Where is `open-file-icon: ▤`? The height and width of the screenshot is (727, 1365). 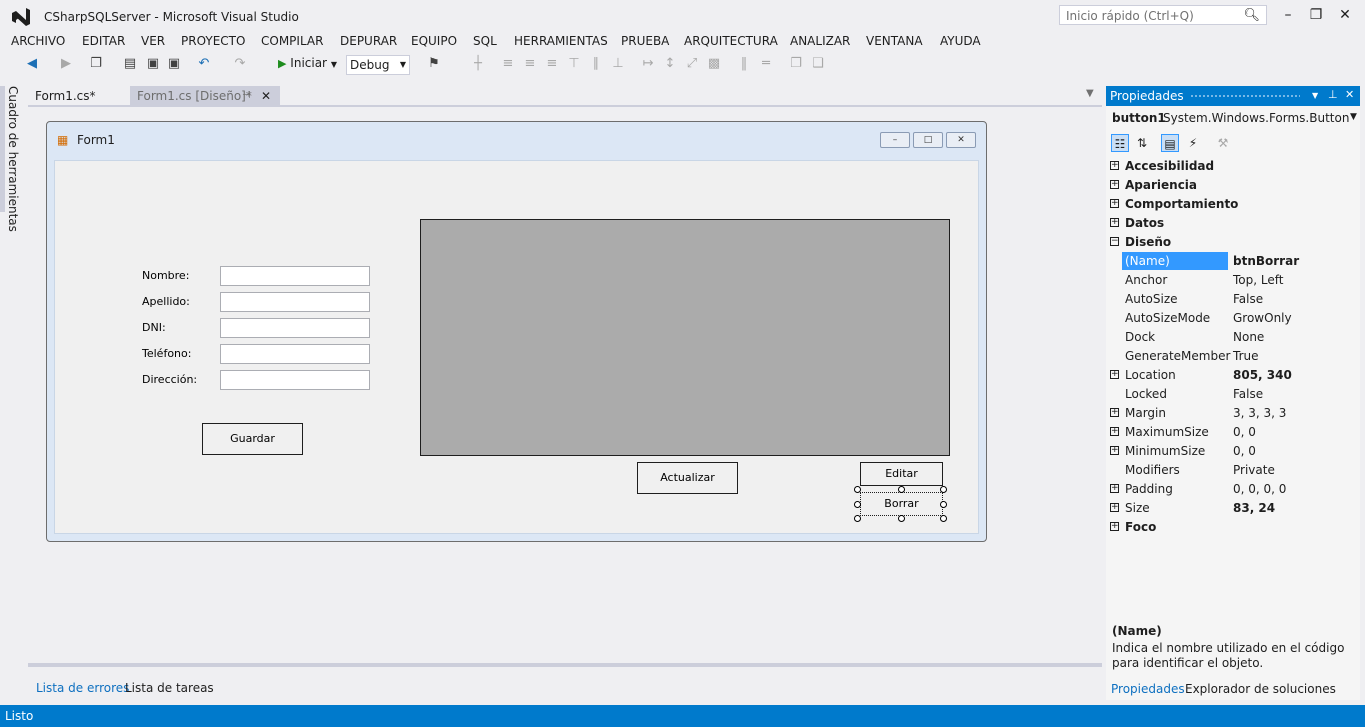
open-file-icon: ▤ is located at coordinates (130, 64).